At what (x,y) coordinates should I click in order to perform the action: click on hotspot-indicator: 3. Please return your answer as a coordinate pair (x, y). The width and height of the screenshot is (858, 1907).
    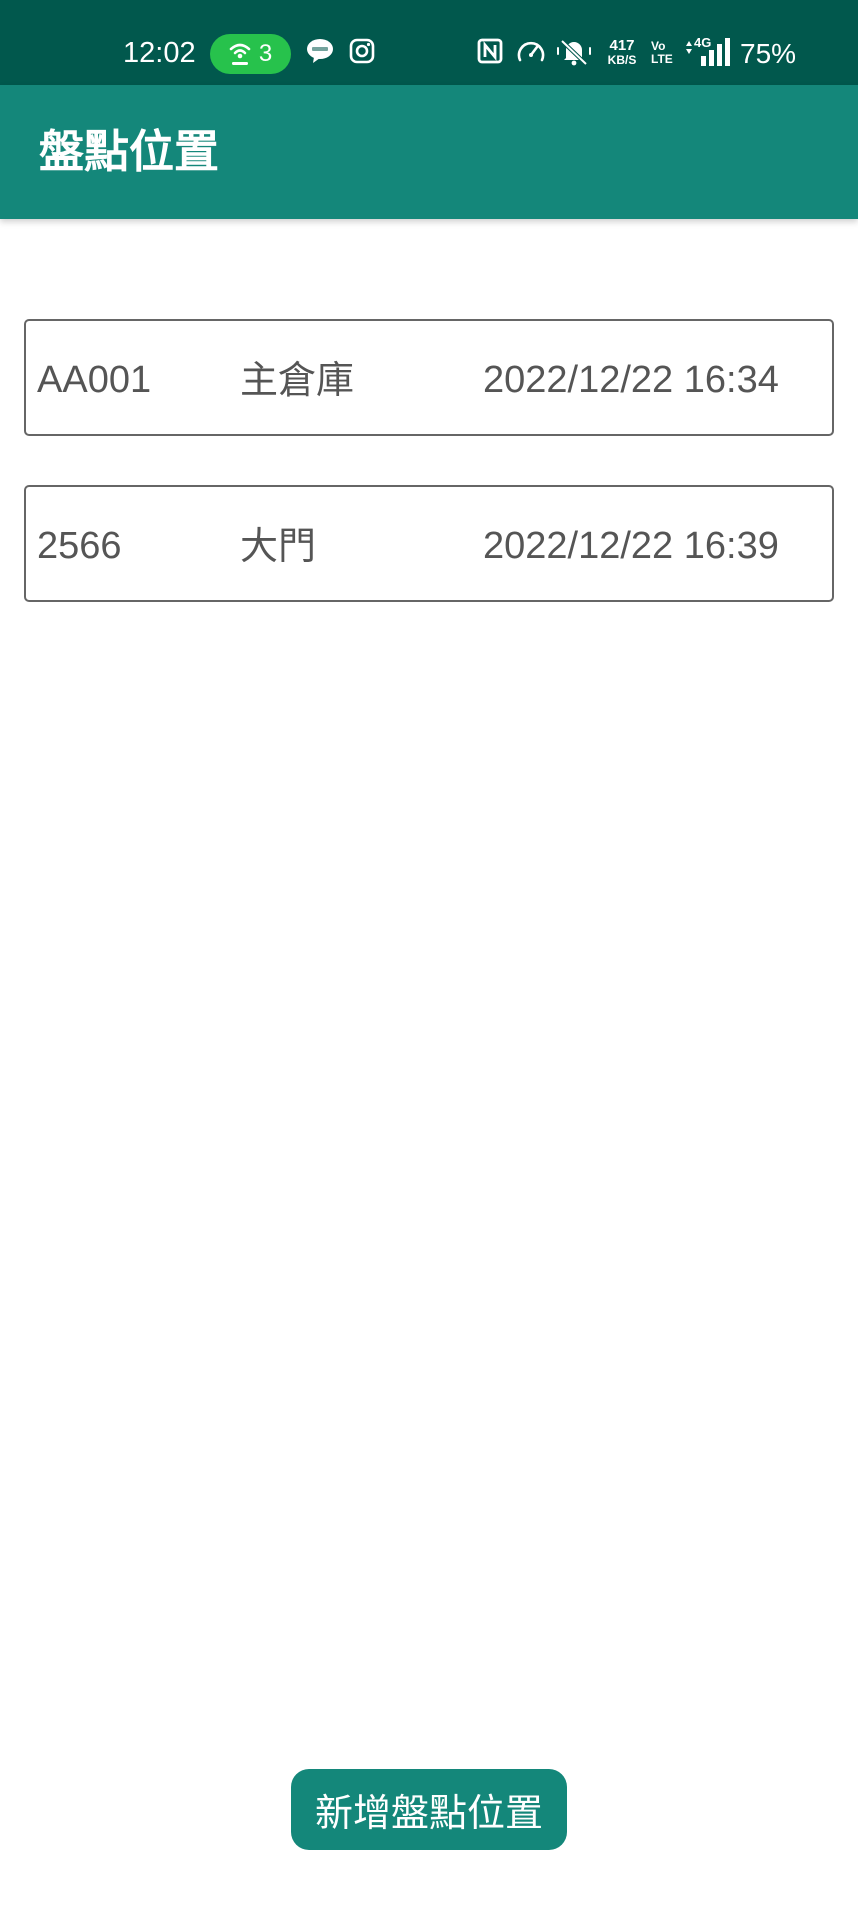
    Looking at the image, I should click on (250, 54).